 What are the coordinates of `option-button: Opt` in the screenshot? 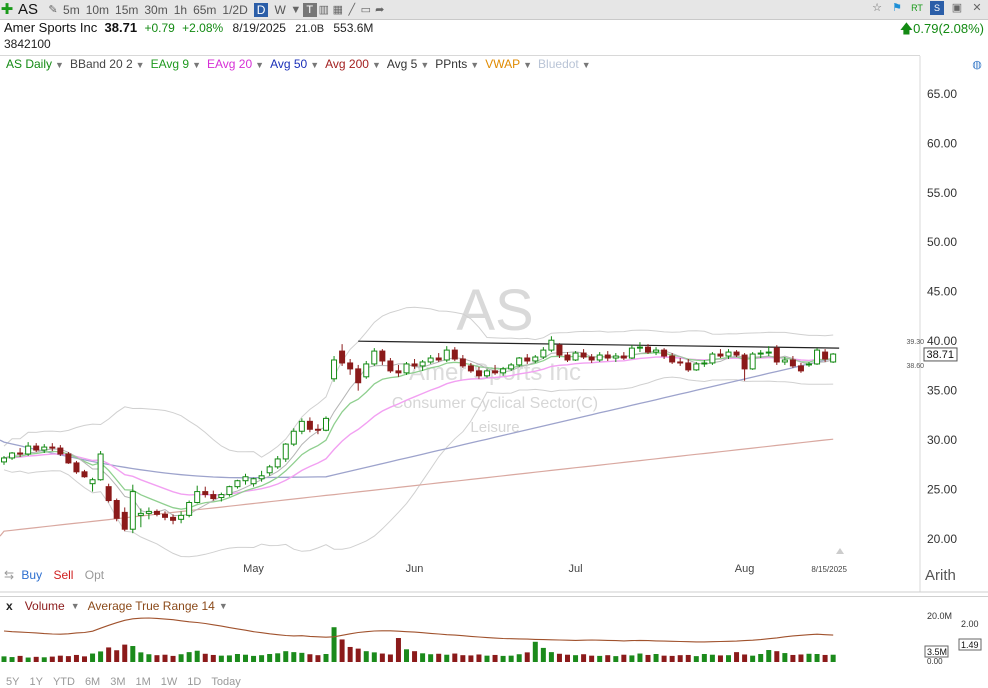 It's located at (94, 575).